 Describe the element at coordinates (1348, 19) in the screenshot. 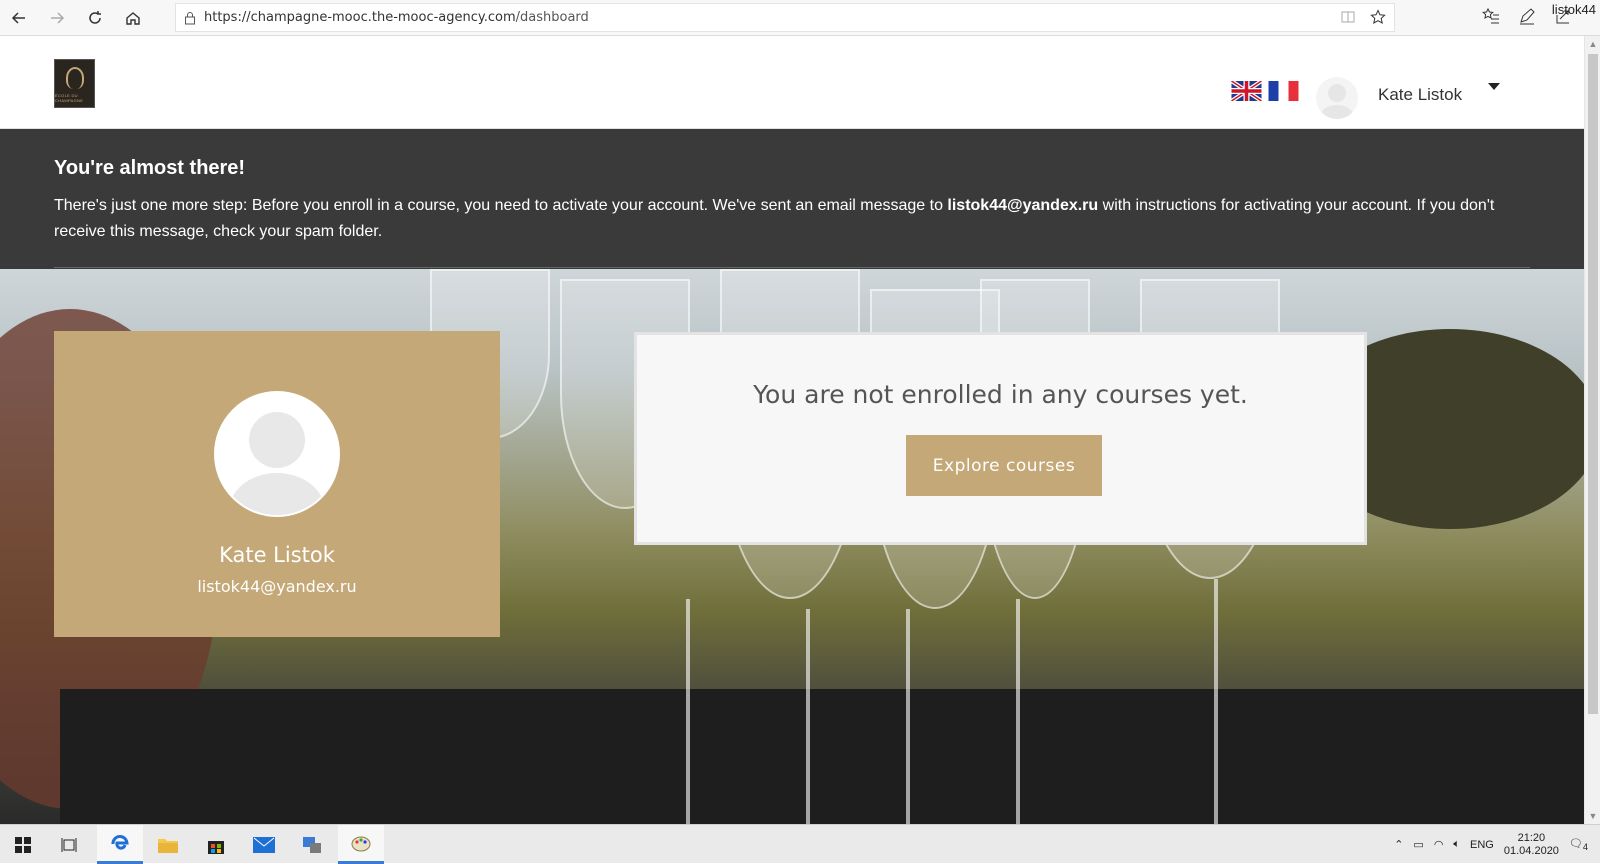

I see `reading-view-icon` at that location.